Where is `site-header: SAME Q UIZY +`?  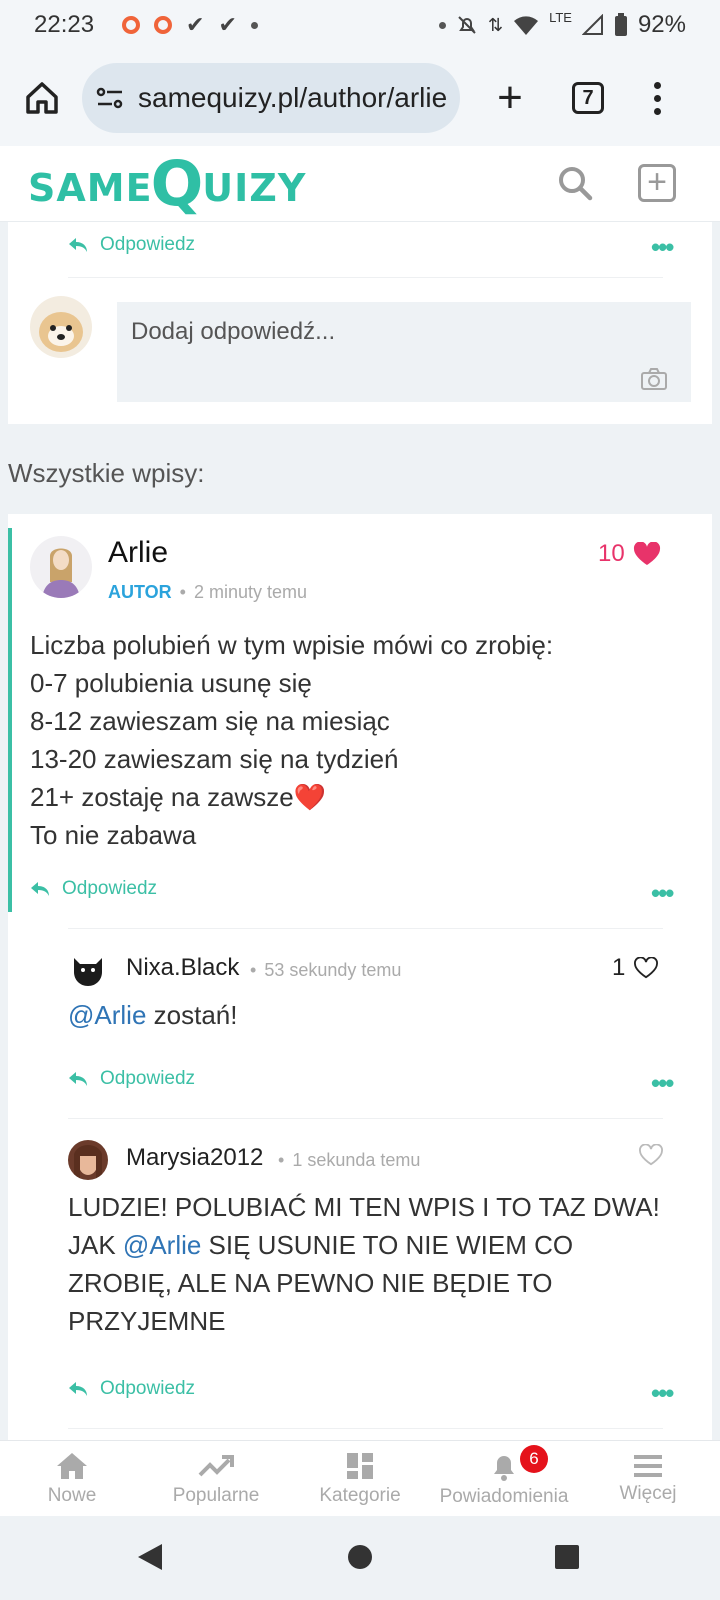 site-header: SAME Q UIZY + is located at coordinates (360, 184).